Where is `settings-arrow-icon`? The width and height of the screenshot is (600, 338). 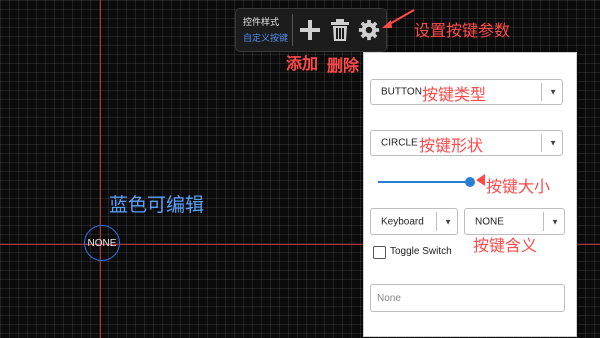 settings-arrow-icon is located at coordinates (398, 18).